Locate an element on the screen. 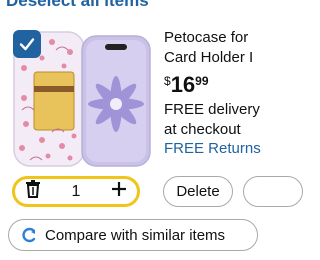 This screenshot has width=320, height=260. quantity-value: 1 is located at coordinates (76, 191).